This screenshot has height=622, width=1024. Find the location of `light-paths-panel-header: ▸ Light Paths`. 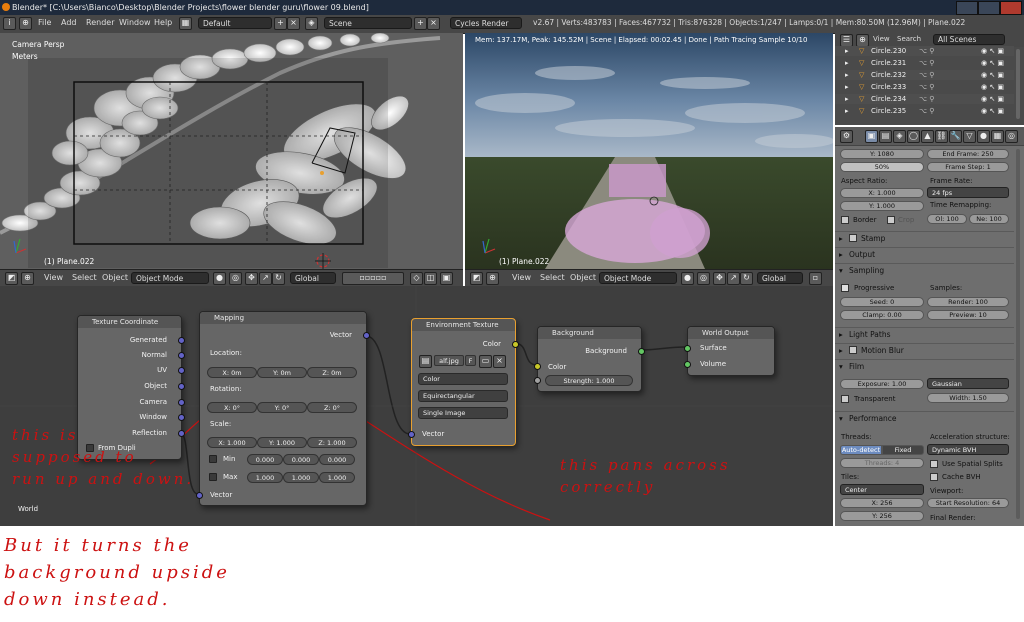

light-paths-panel-header: ▸ Light Paths is located at coordinates (924, 333).